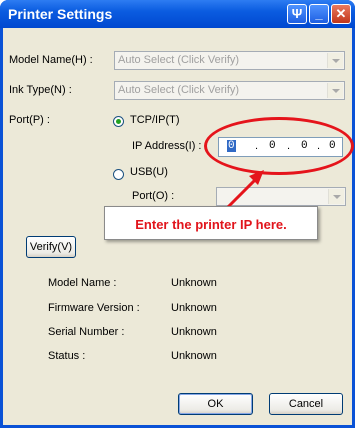  I want to click on annotation-text: Enter the printer IP here., so click(211, 224).